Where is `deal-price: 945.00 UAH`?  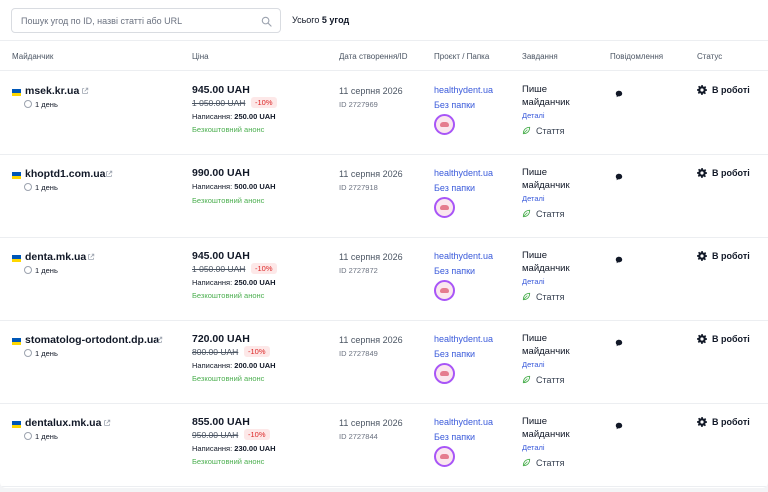 deal-price: 945.00 UAH is located at coordinates (221, 90).